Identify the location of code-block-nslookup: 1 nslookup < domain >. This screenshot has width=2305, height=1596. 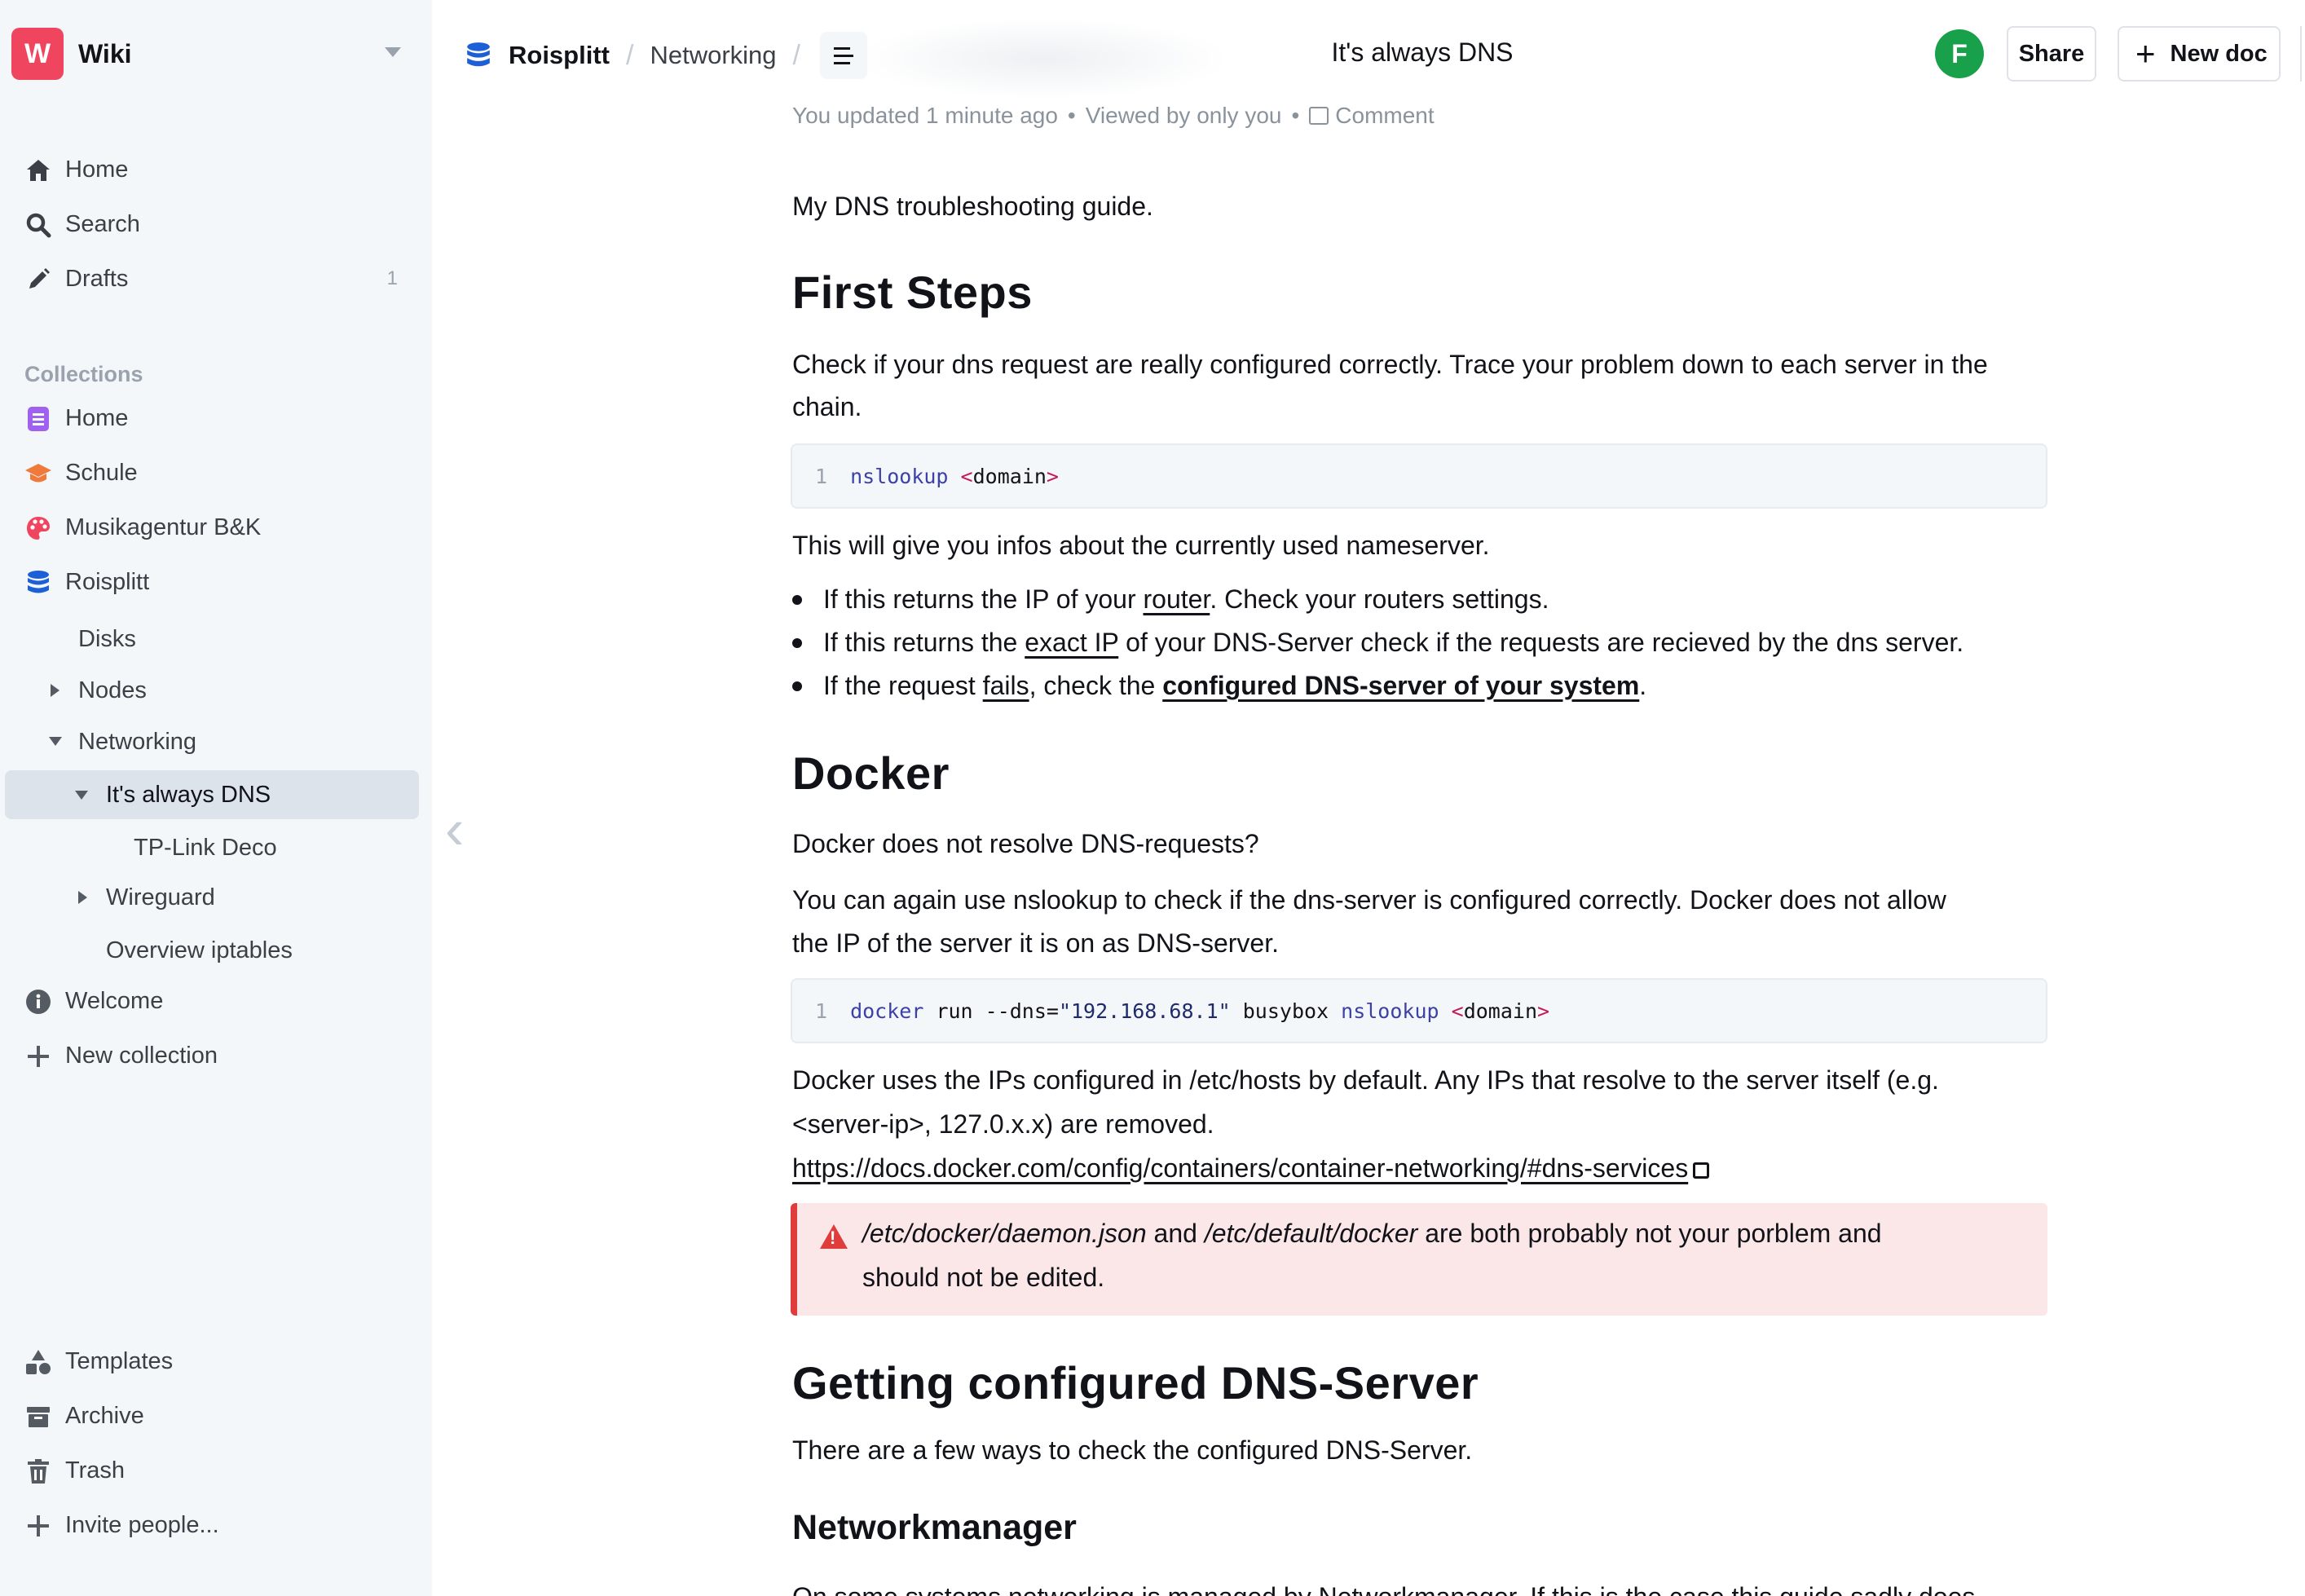
(1419, 476).